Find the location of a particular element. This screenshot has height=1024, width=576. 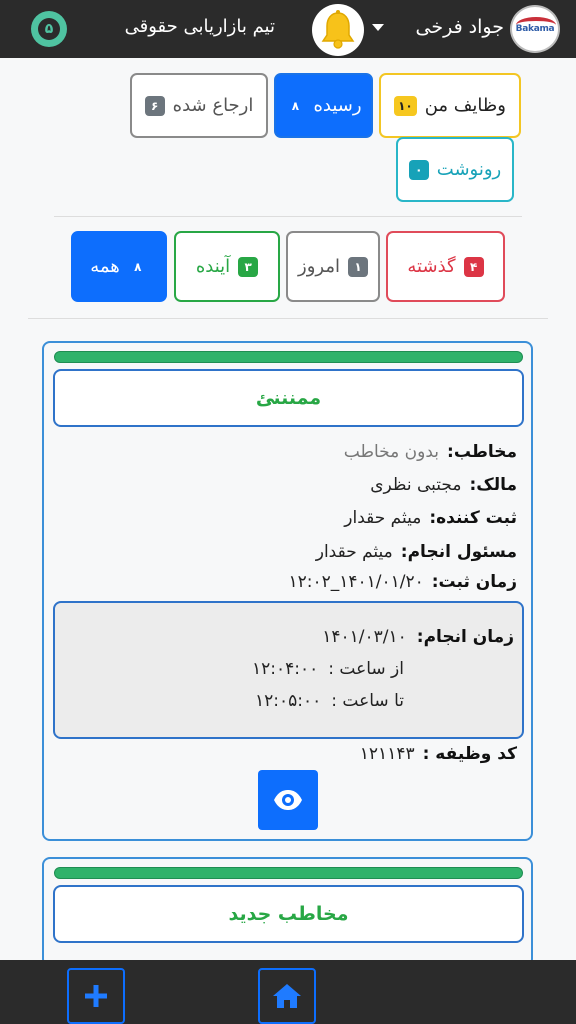

filter-my-tasks-button: وظایف من ۱۰ is located at coordinates (450, 105).